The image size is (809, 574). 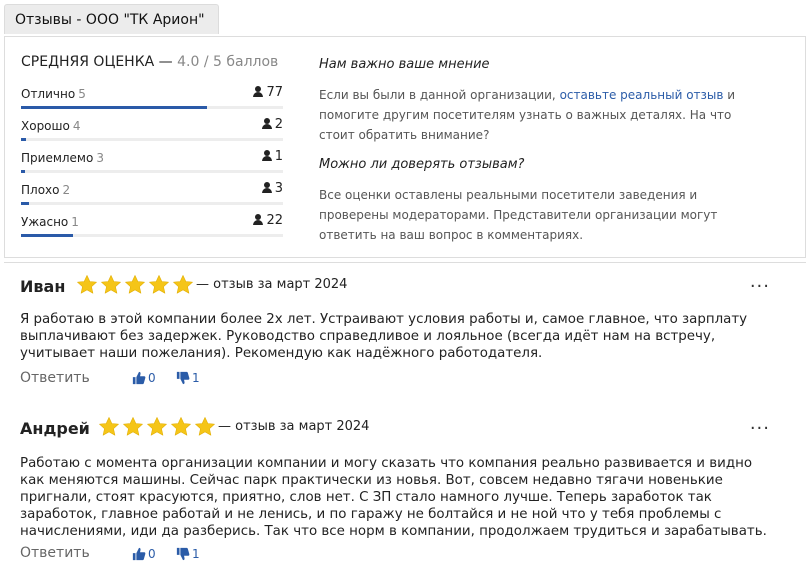 What do you see at coordinates (268, 92) in the screenshot?
I see `rating-count: 77` at bounding box center [268, 92].